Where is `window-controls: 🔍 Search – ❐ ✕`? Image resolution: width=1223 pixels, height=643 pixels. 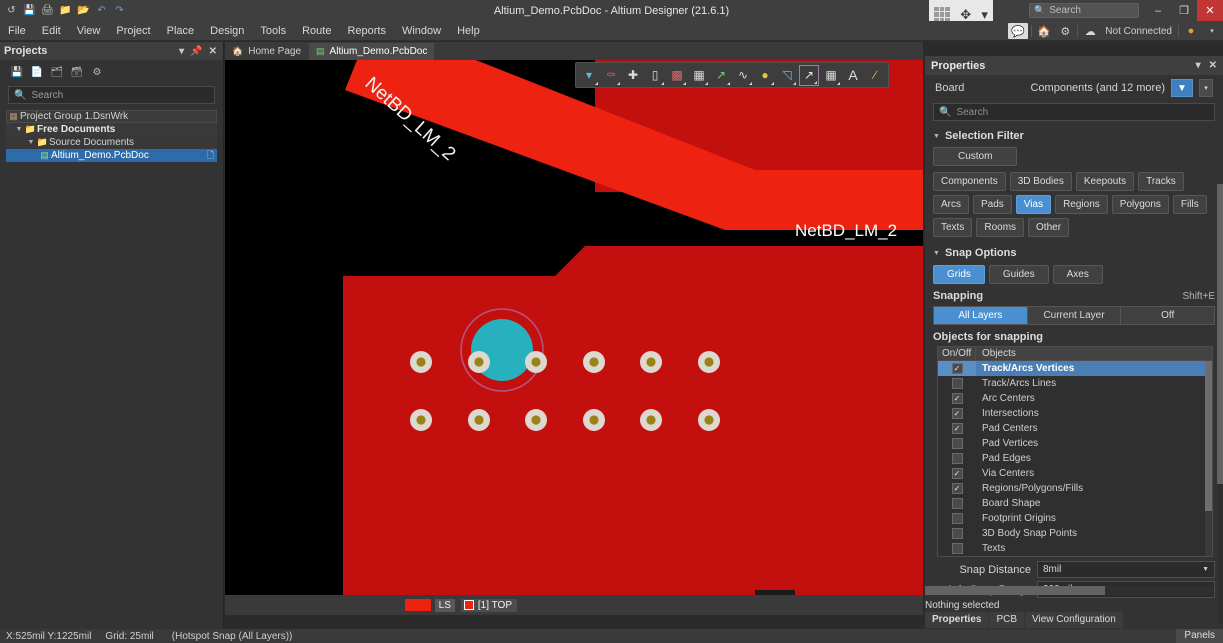 window-controls: 🔍 Search – ❐ ✕ is located at coordinates (1126, 10).